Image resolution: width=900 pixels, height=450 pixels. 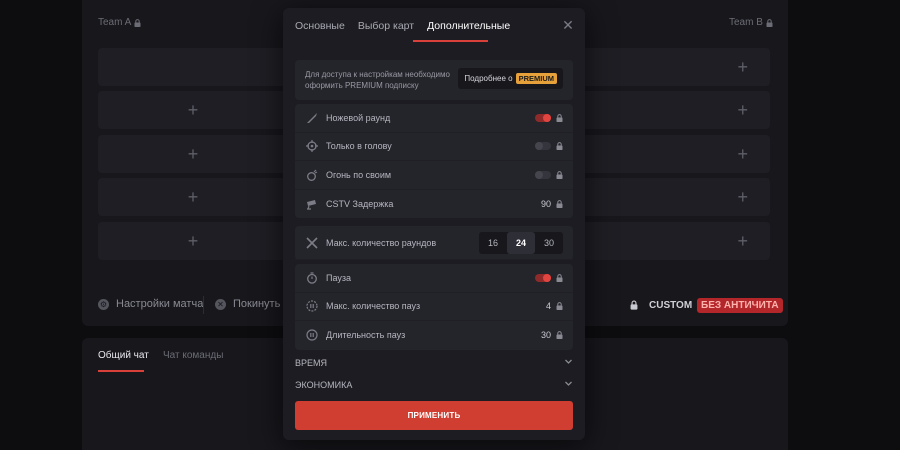 I want to click on friendly-fire-toggle, so click(x=543, y=174).